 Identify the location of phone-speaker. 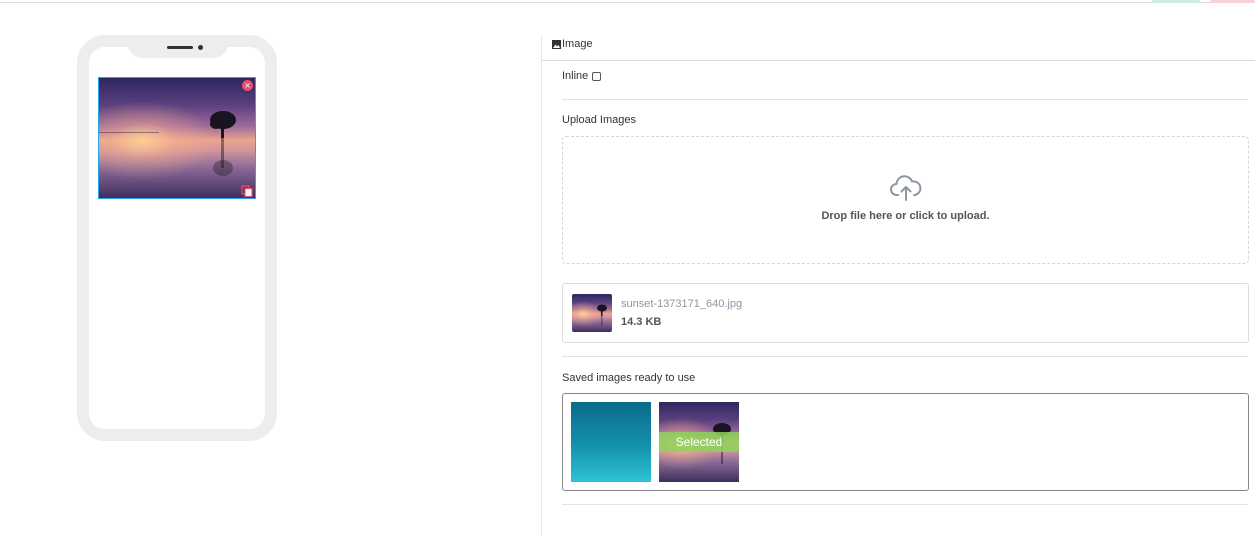
(180, 47).